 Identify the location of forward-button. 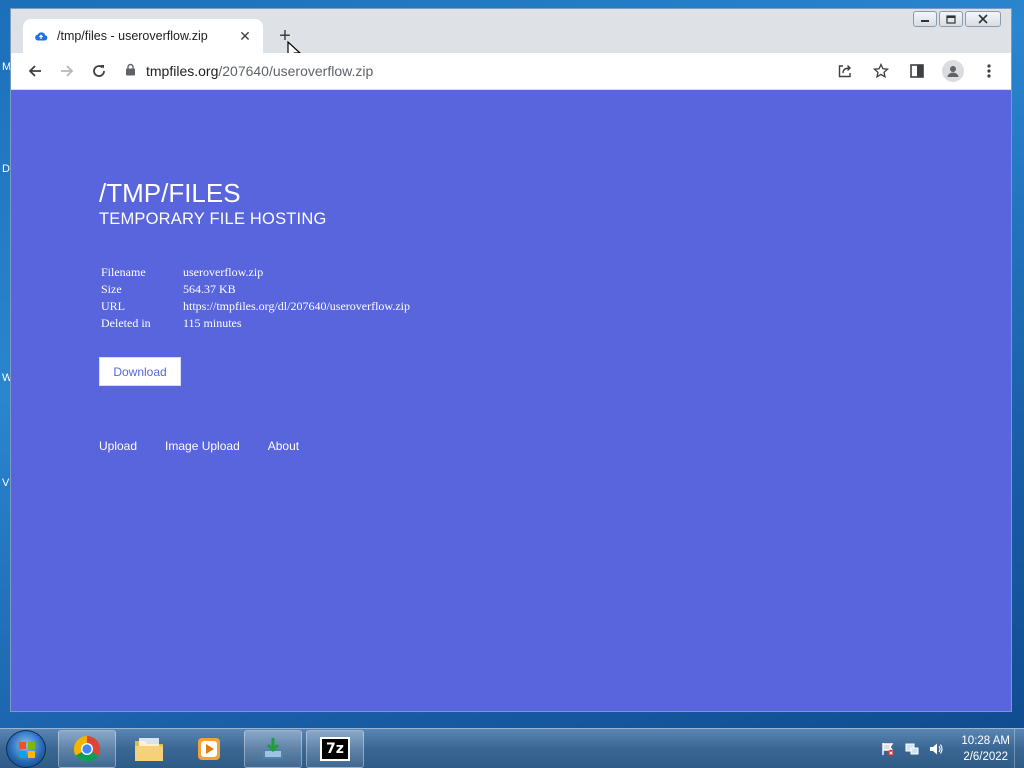
(67, 71).